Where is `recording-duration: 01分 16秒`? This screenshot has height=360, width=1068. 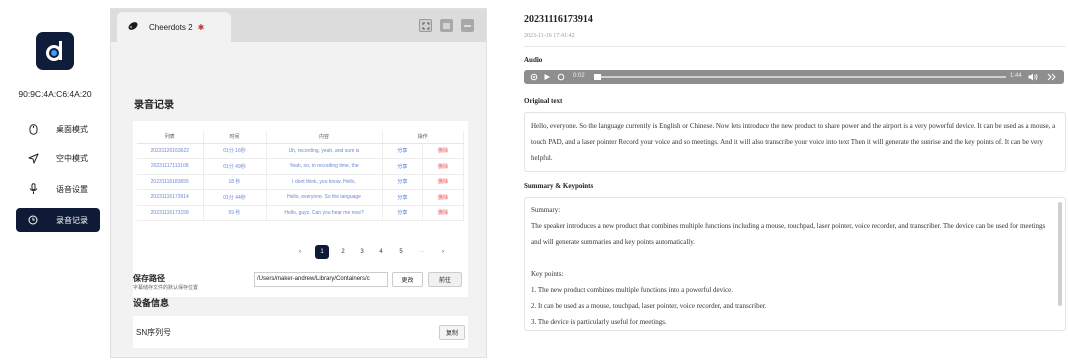 recording-duration: 01分 16秒 is located at coordinates (235, 151).